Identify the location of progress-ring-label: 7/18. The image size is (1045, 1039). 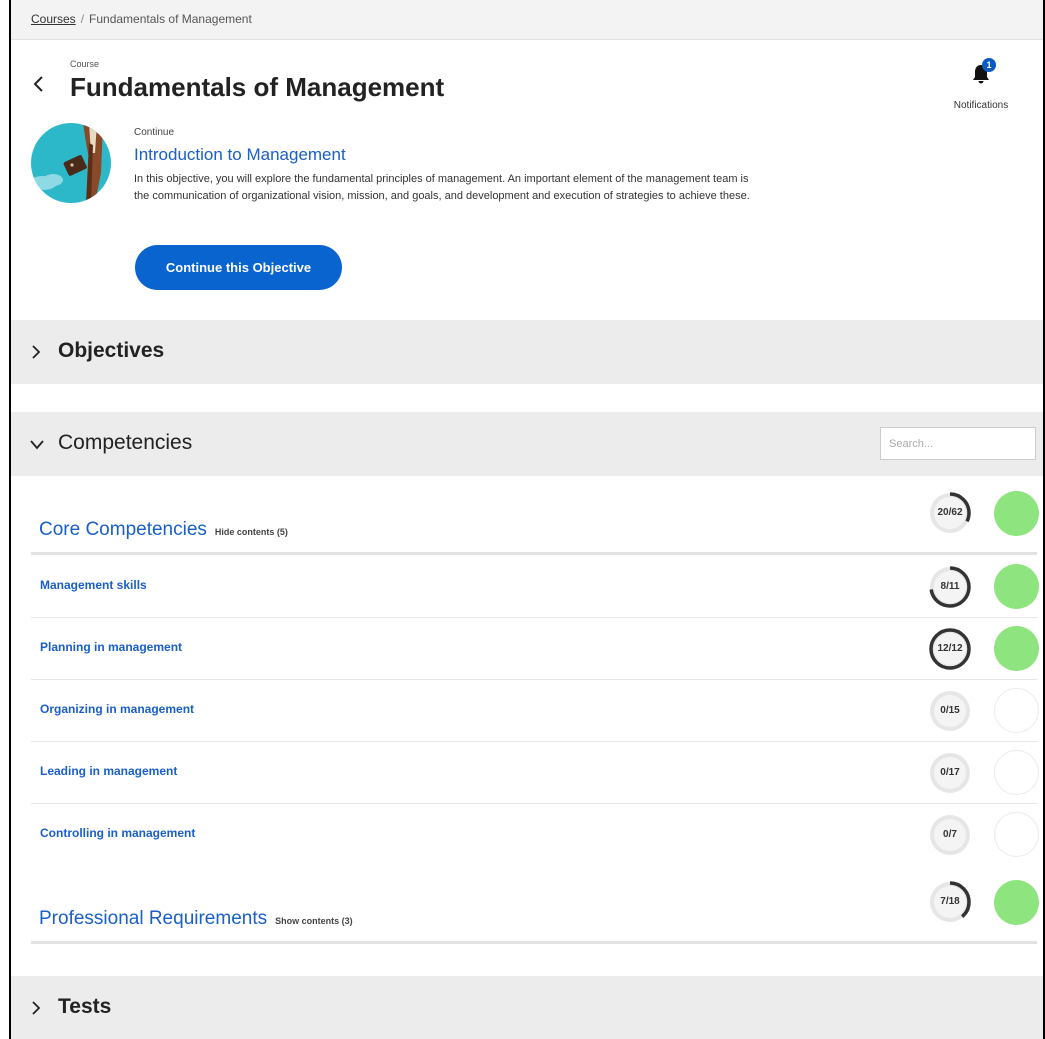
(950, 901).